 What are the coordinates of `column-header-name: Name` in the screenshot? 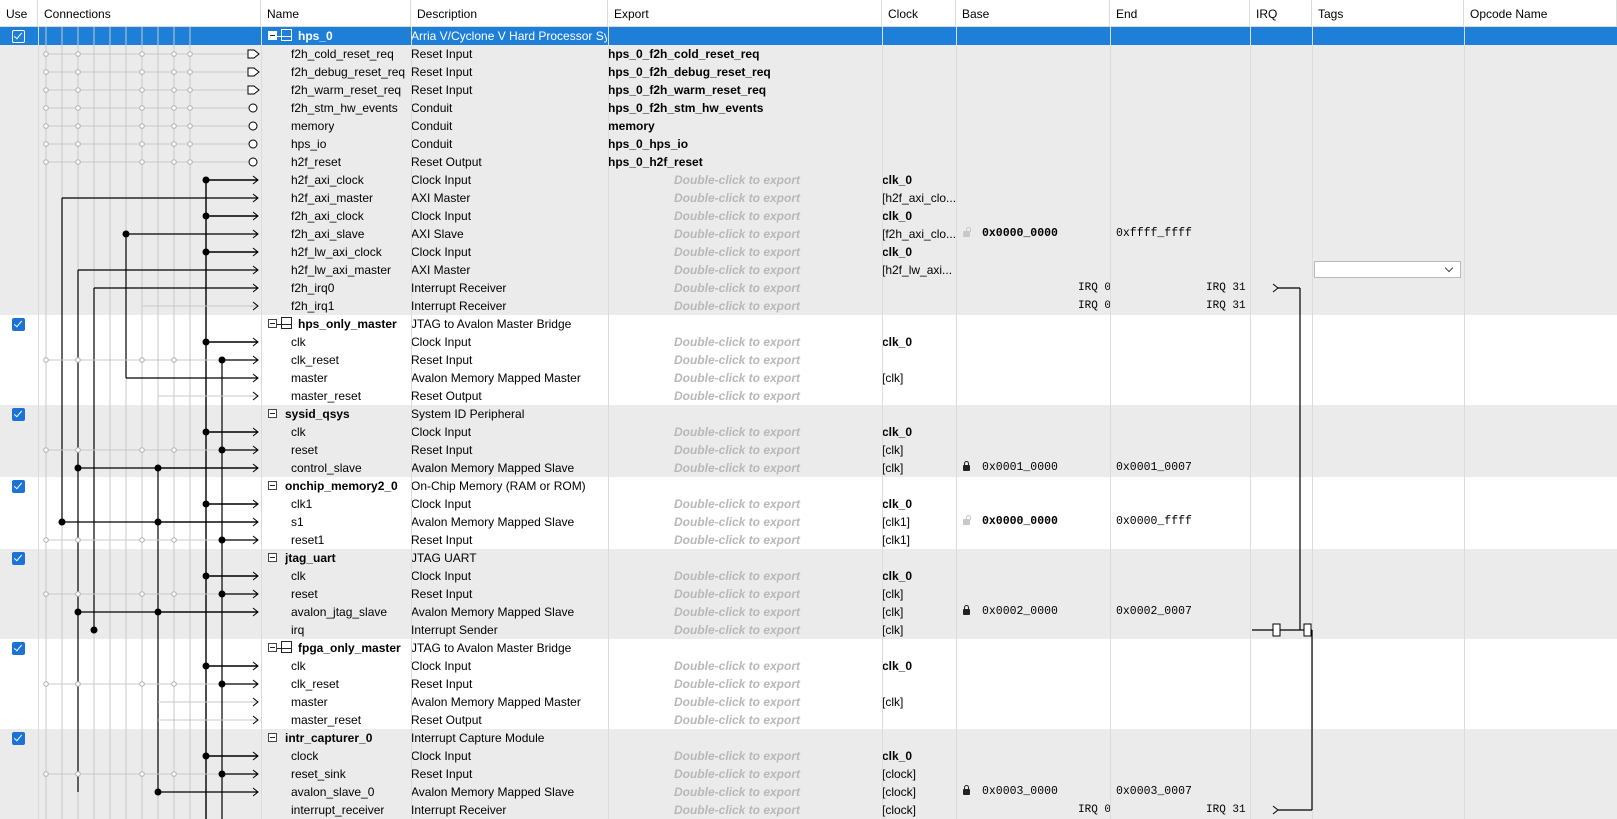 It's located at (336, 13).